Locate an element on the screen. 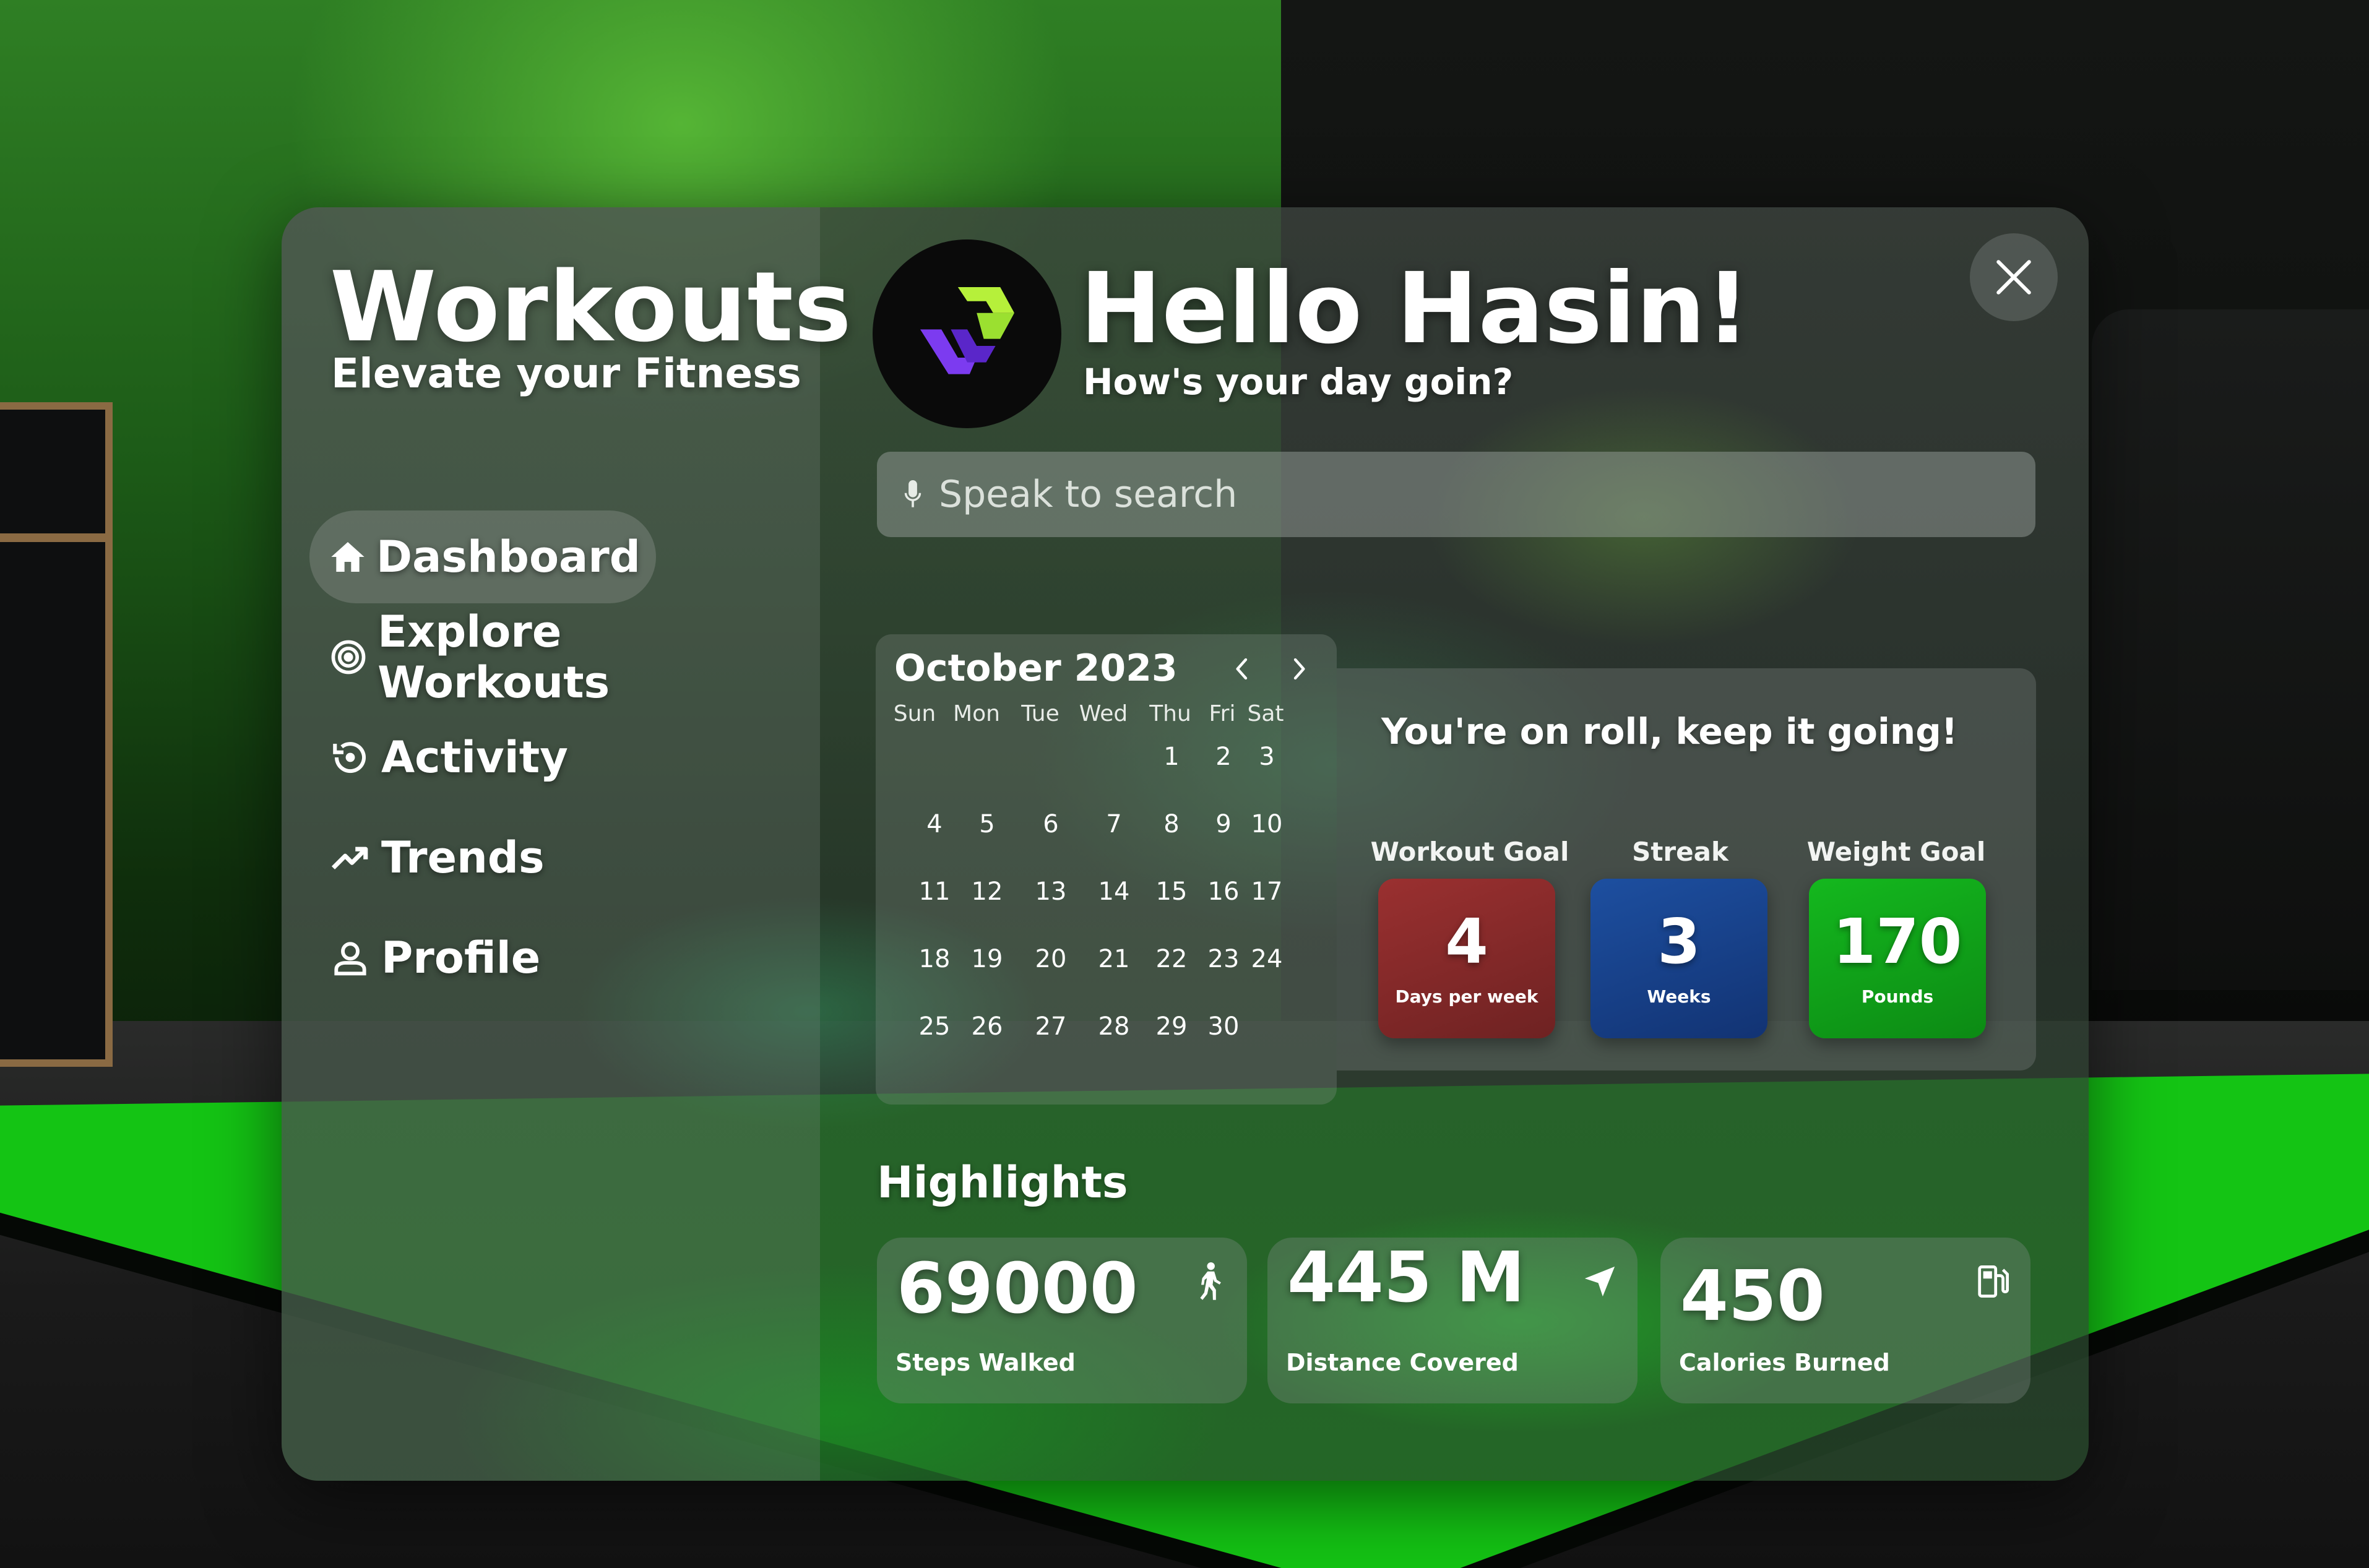 This screenshot has width=2369, height=1568. streak-value: 3 is located at coordinates (1679, 941).